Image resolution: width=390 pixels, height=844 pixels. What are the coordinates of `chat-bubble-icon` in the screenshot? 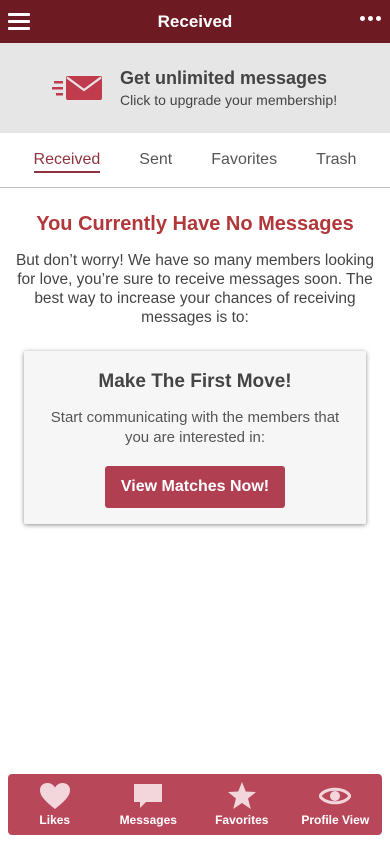 It's located at (148, 796).